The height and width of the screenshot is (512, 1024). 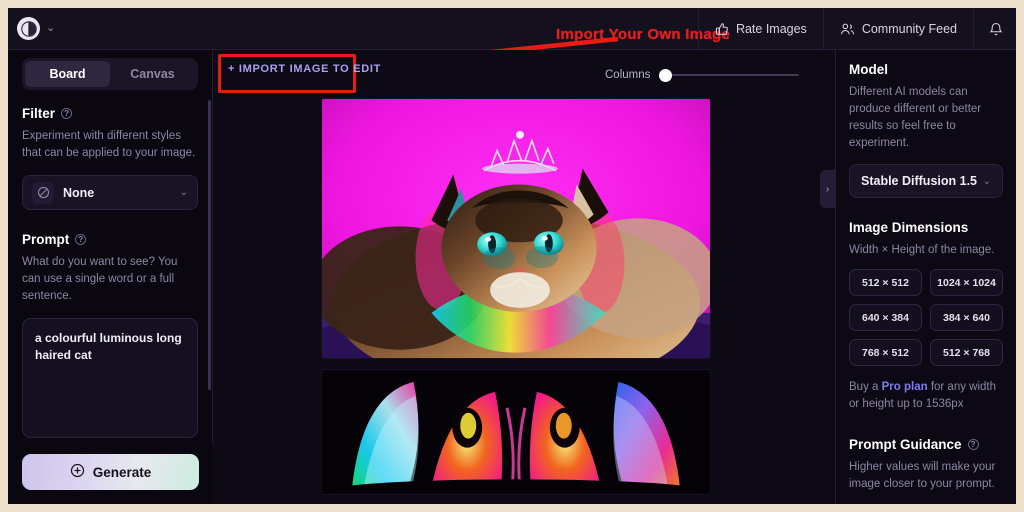 What do you see at coordinates (81, 239) in the screenshot?
I see `prompt-help-icon: ?` at bounding box center [81, 239].